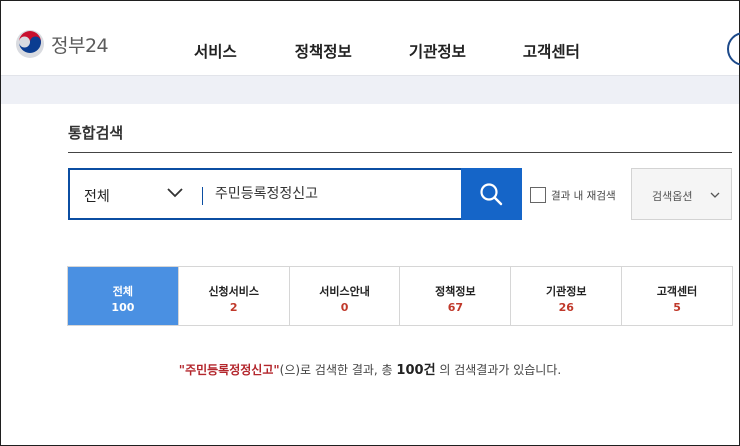 The image size is (740, 446). I want to click on tab-label: 전체, so click(123, 291).